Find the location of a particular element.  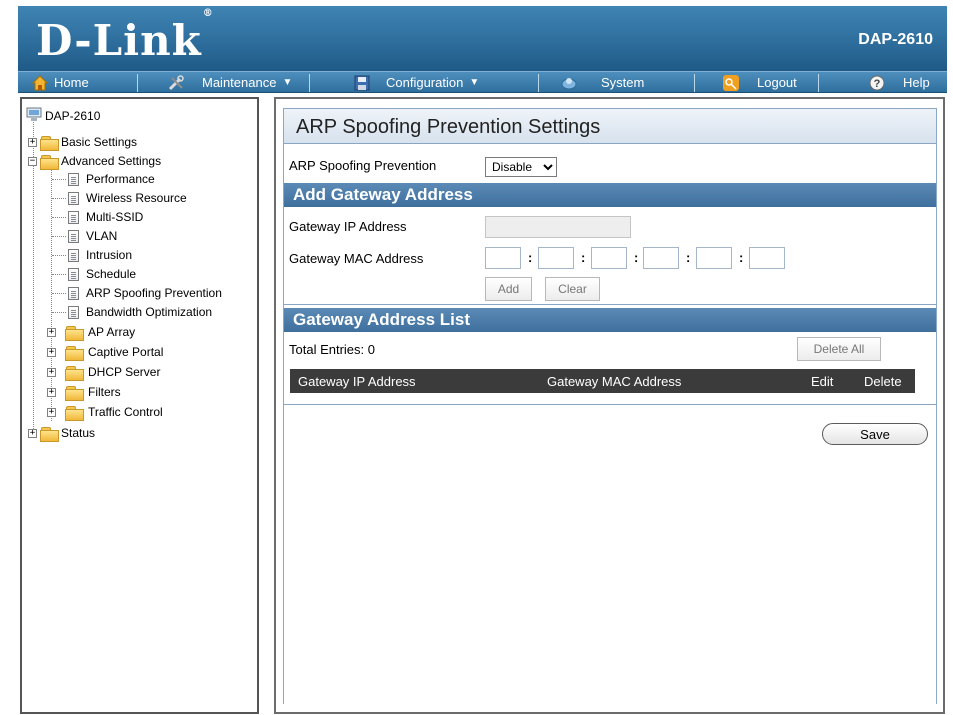

column-delete: Delete is located at coordinates (883, 381).